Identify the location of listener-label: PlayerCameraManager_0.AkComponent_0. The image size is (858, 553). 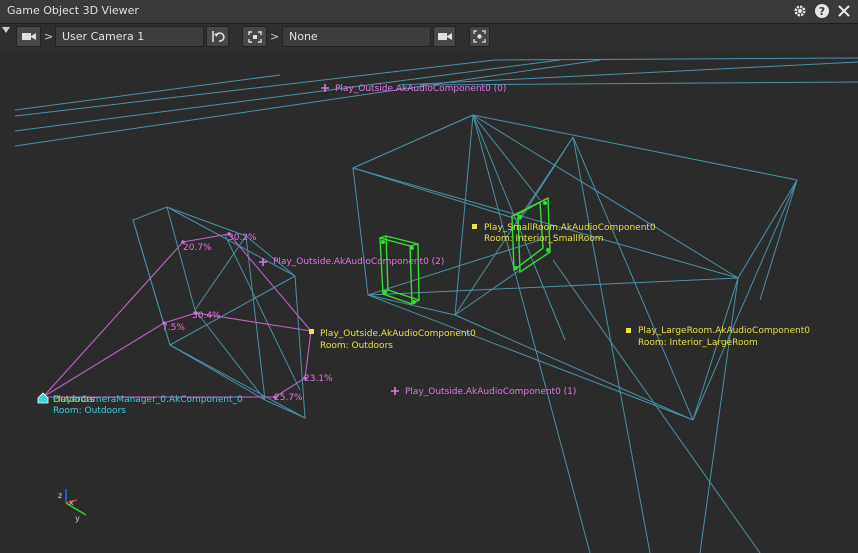
(148, 400).